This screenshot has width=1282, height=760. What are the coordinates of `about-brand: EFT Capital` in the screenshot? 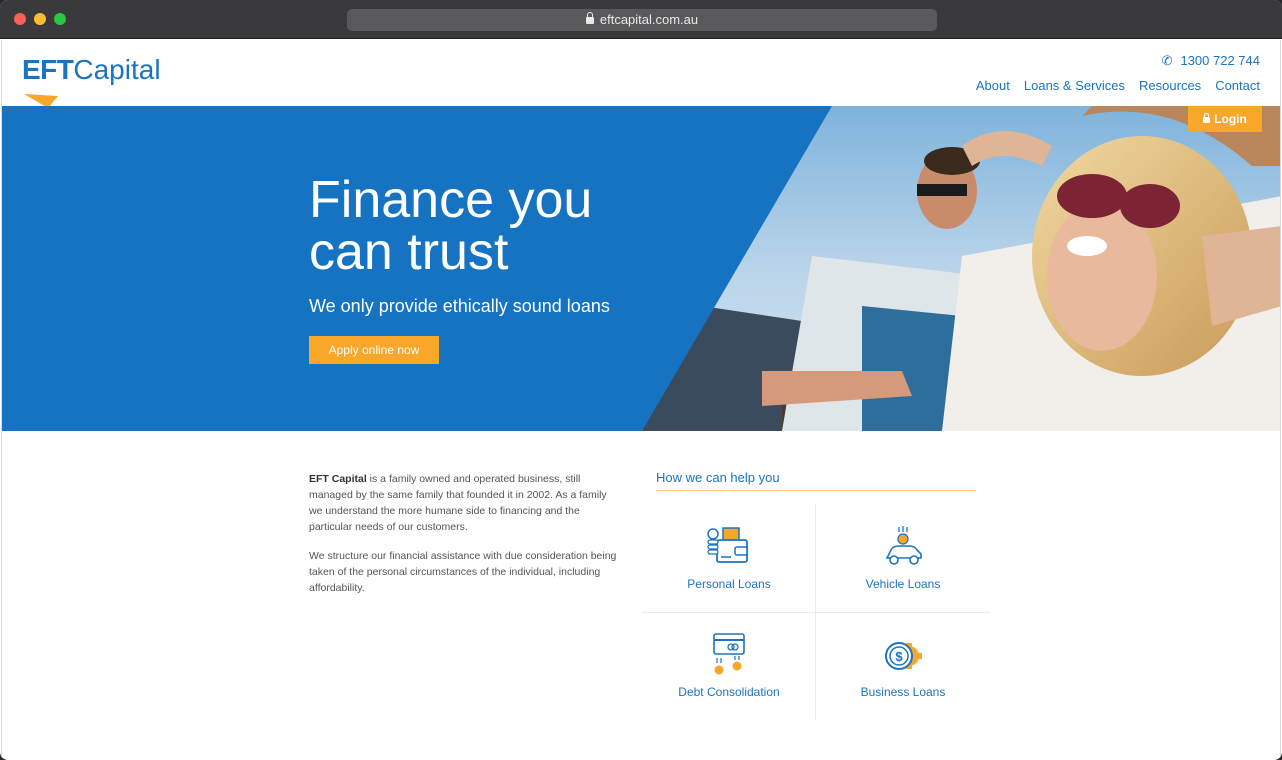 It's located at (338, 479).